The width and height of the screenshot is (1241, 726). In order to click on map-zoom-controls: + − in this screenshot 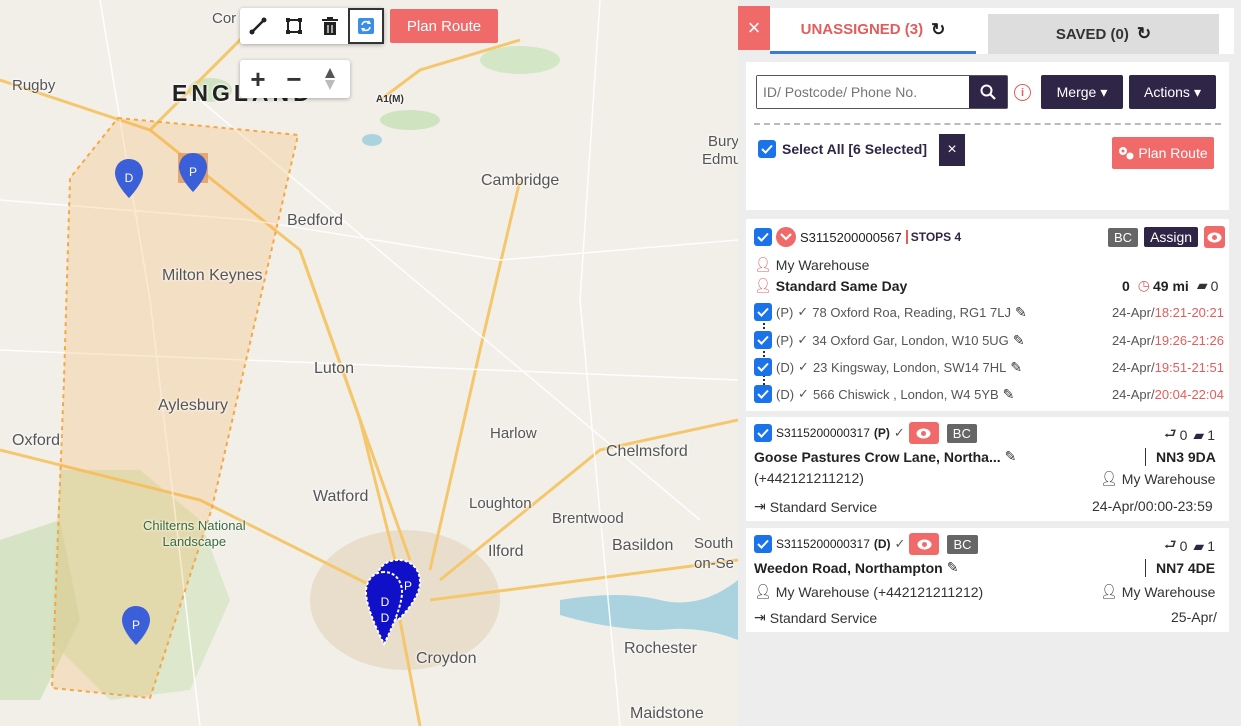, I will do `click(295, 79)`.